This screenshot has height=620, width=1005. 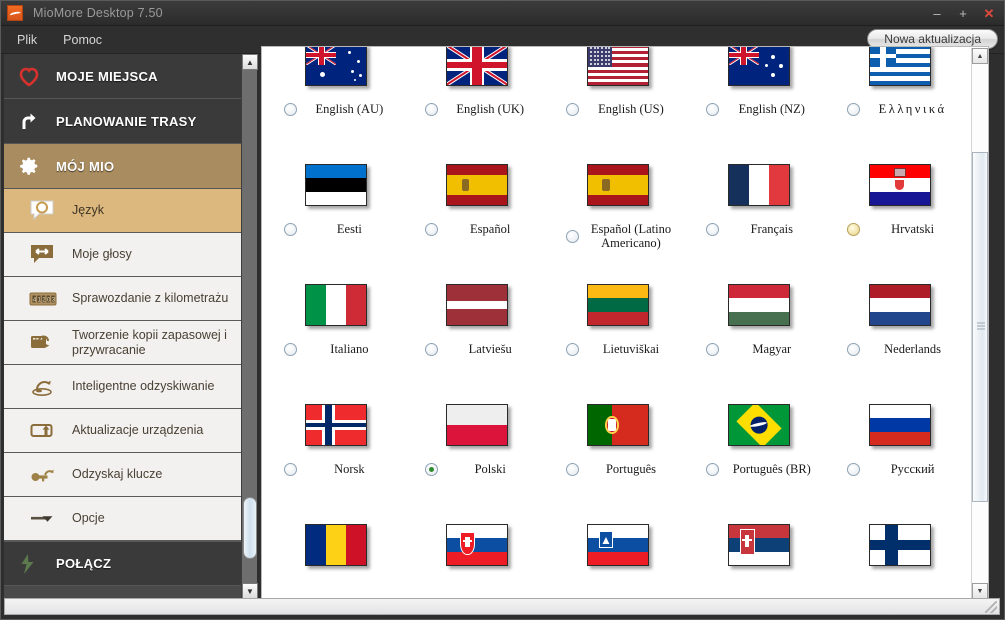 I want to click on language-radio-row: Español, so click(x=477, y=229).